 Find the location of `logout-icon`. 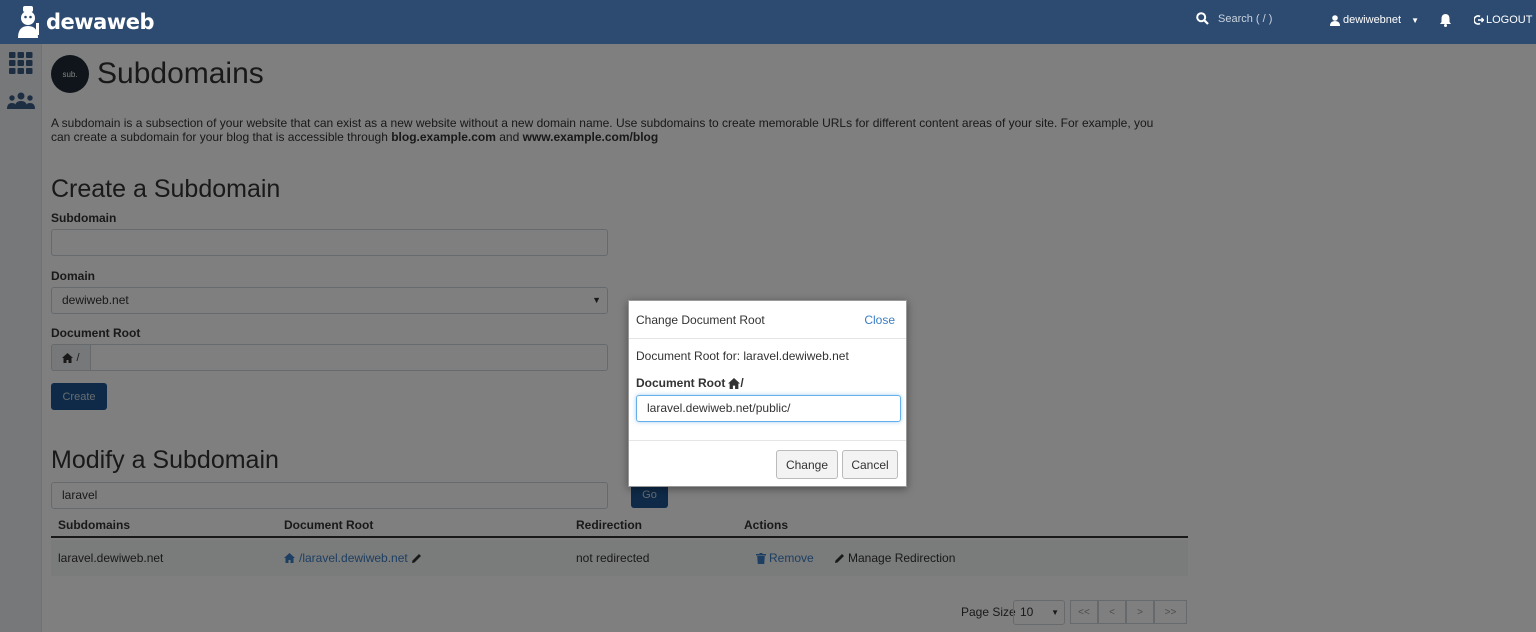

logout-icon is located at coordinates (1479, 20).